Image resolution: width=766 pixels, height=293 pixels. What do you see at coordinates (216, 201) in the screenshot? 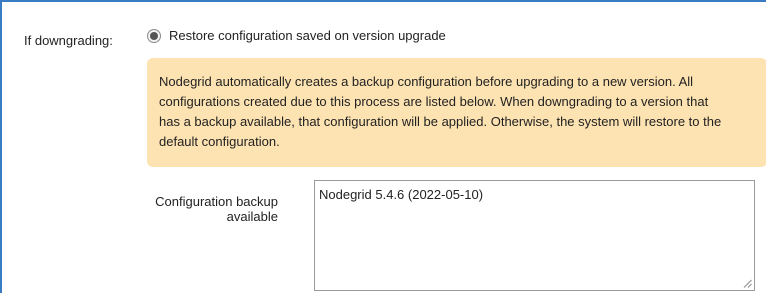
I see `configuration-backup-label-line1: Configuration backup` at bounding box center [216, 201].